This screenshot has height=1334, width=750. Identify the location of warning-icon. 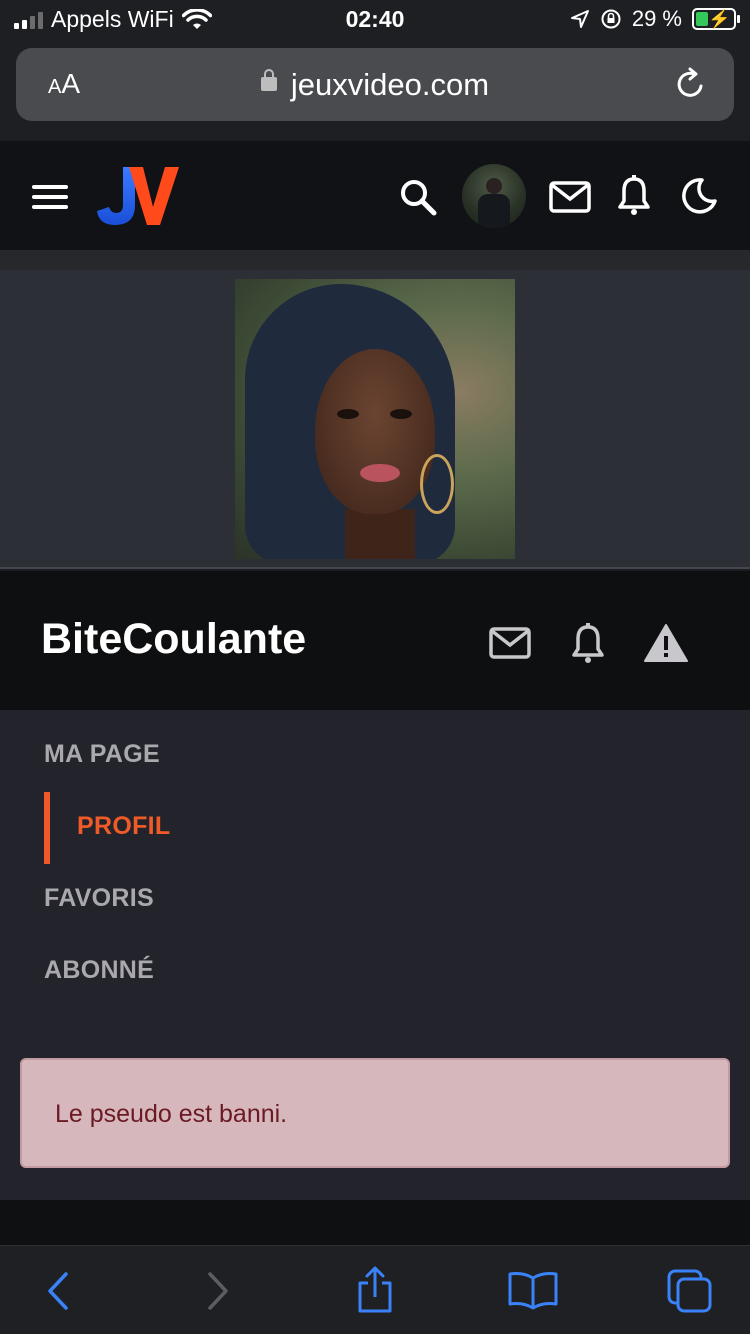
(666, 643).